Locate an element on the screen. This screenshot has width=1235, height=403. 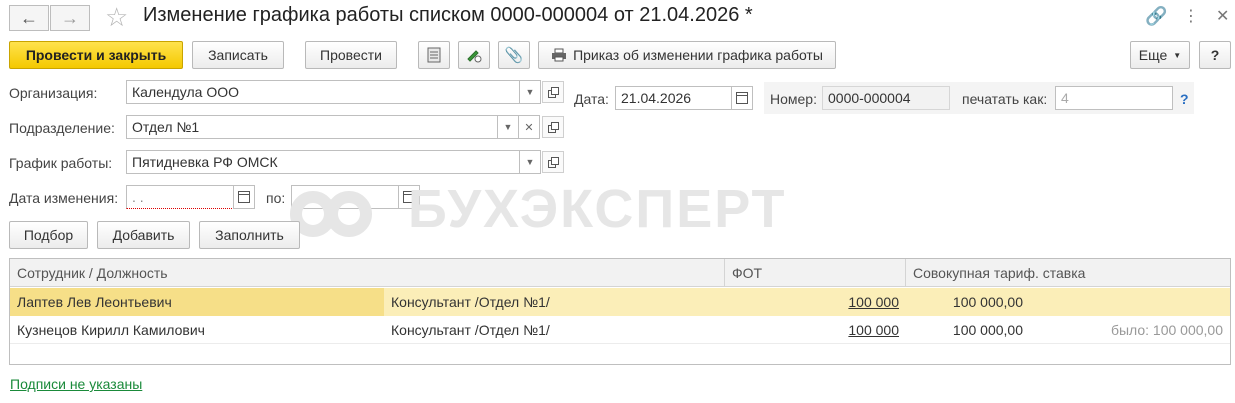
print-order-button: Приказ об изменении графика работы is located at coordinates (687, 55).